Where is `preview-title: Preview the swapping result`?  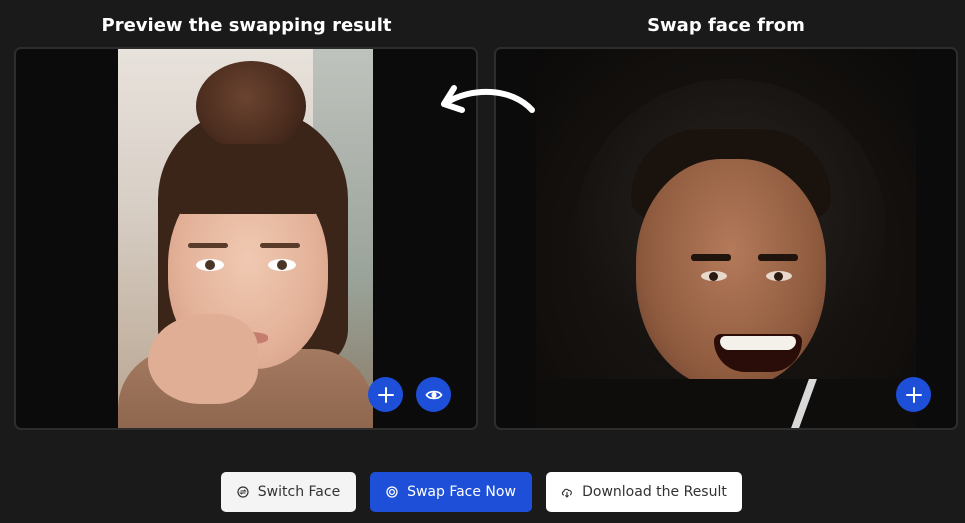
preview-title: Preview the swapping result is located at coordinates (246, 25).